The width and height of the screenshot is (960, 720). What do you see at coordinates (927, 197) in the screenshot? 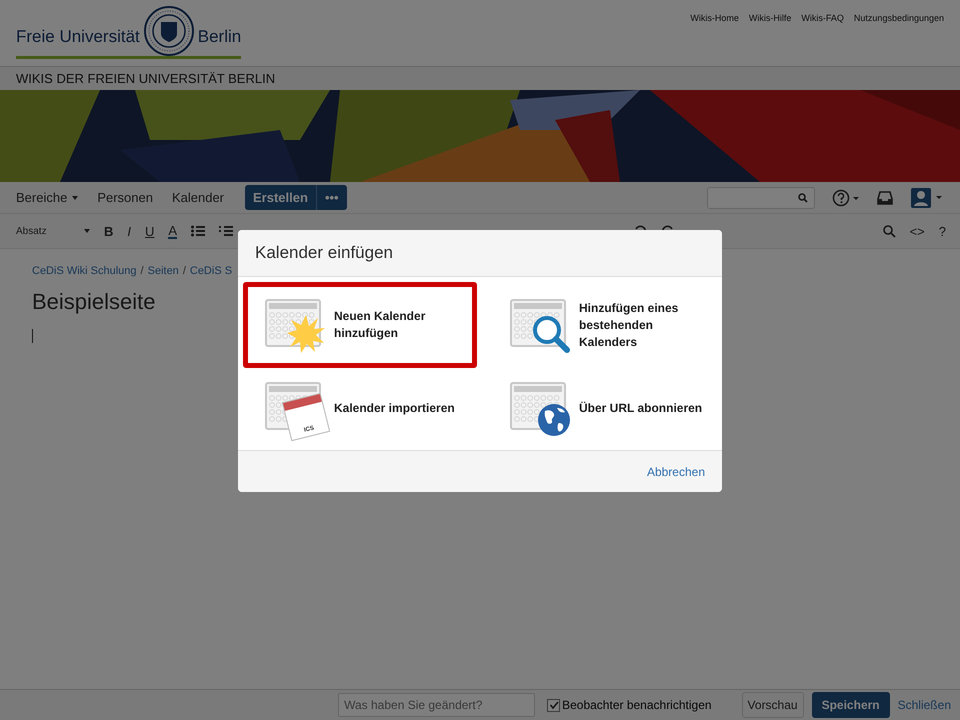
I see `user-avatar-icon` at bounding box center [927, 197].